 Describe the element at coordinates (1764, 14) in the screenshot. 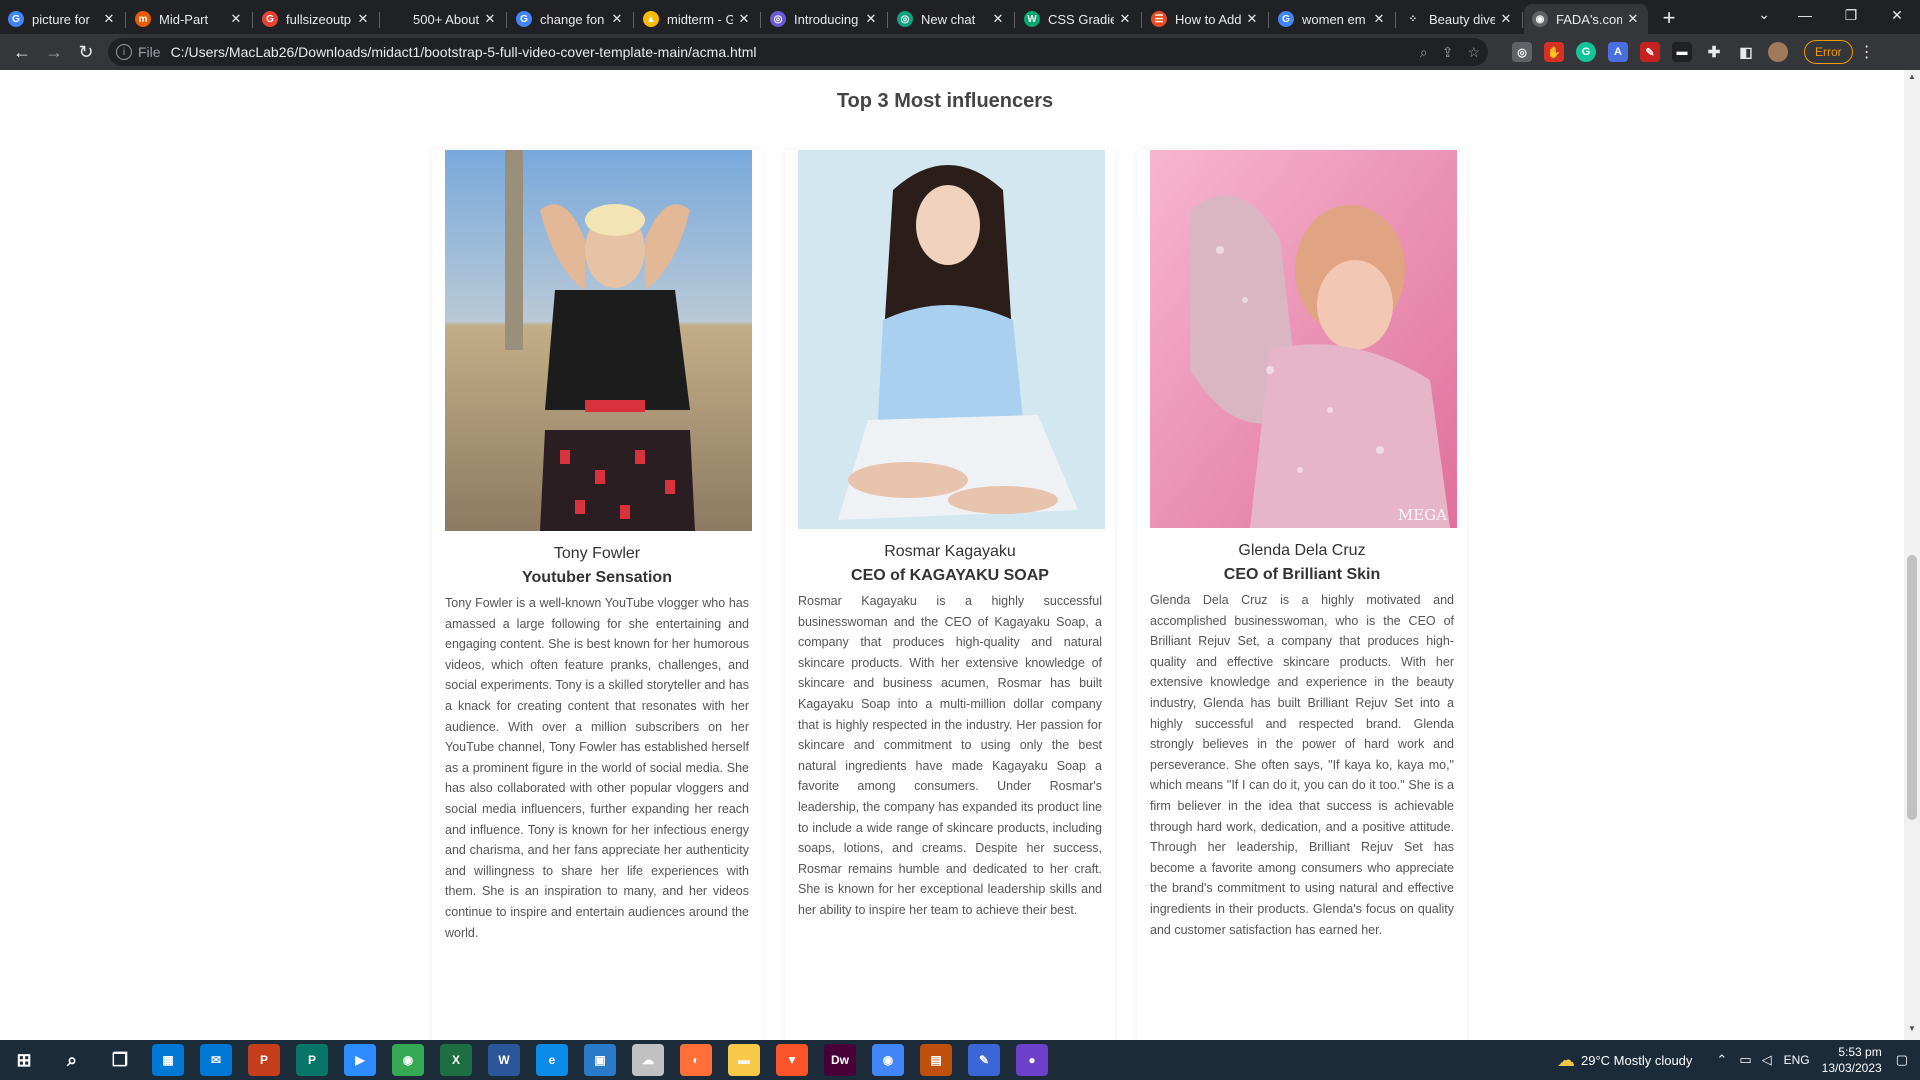

I see `tab-search-icon: ⌄` at that location.